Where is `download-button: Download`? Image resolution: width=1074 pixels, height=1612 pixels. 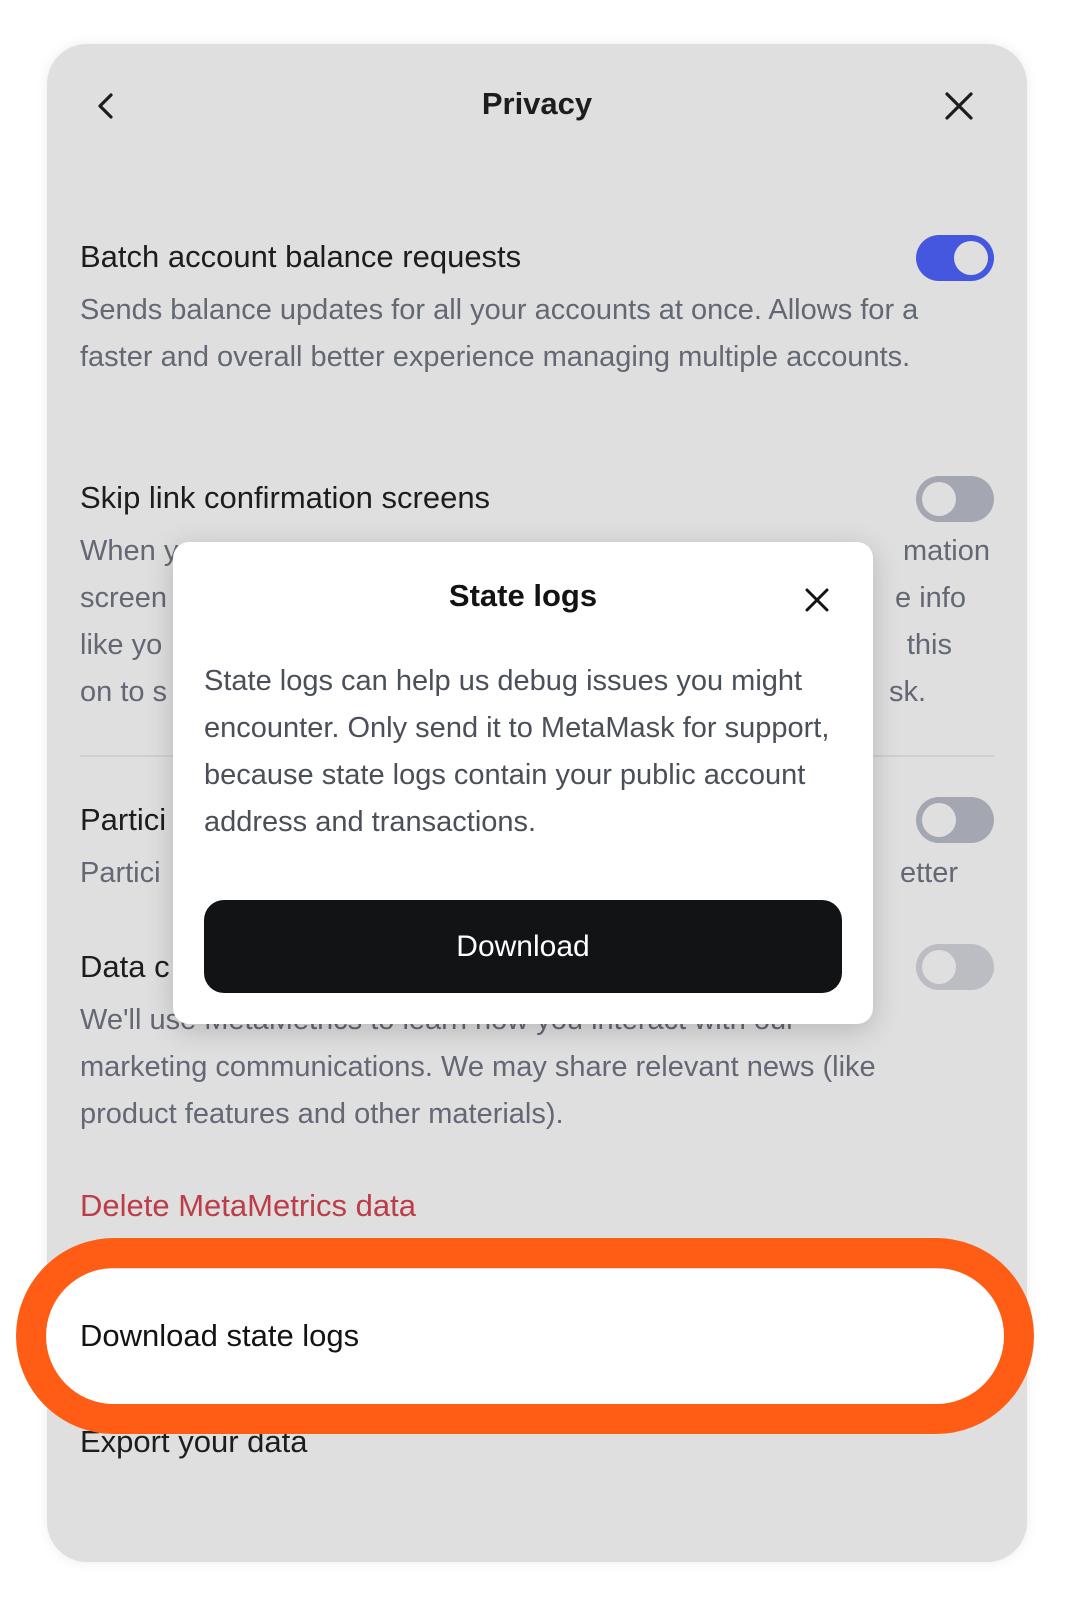 download-button: Download is located at coordinates (523, 946).